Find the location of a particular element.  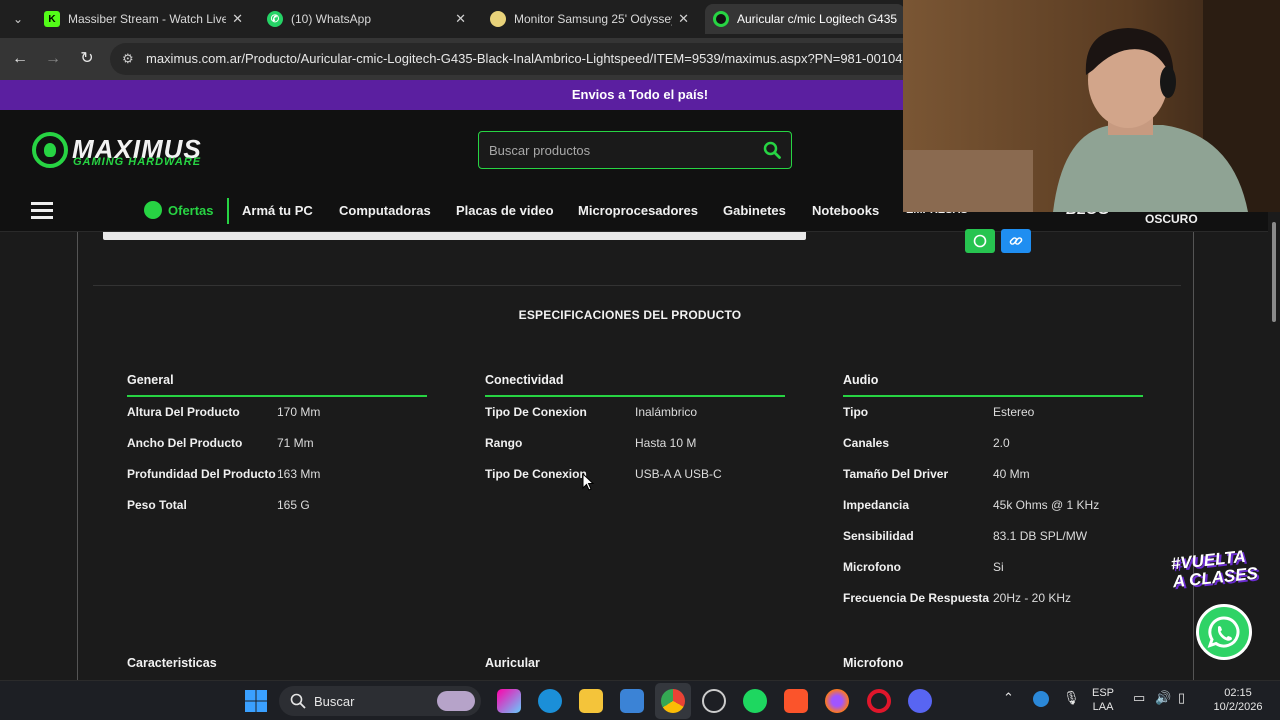

spec-value: USB-A A USB-C is located at coordinates (678, 474).